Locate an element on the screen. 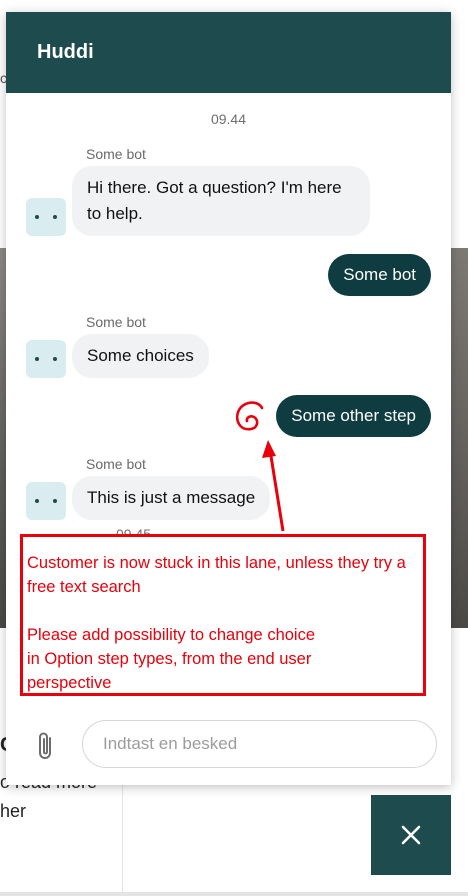 The image size is (468, 896). background-footer-line is located at coordinates (234, 894).